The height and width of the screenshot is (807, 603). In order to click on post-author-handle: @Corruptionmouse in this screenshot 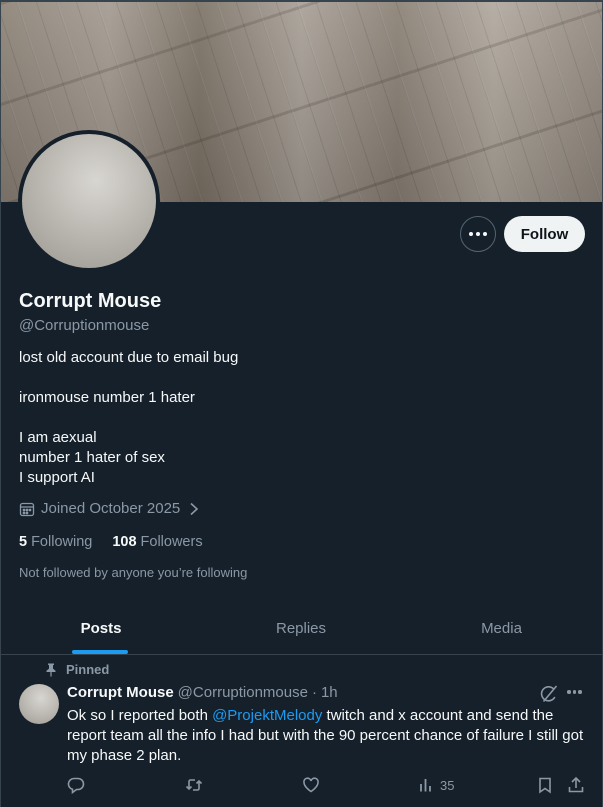, I will do `click(243, 692)`.